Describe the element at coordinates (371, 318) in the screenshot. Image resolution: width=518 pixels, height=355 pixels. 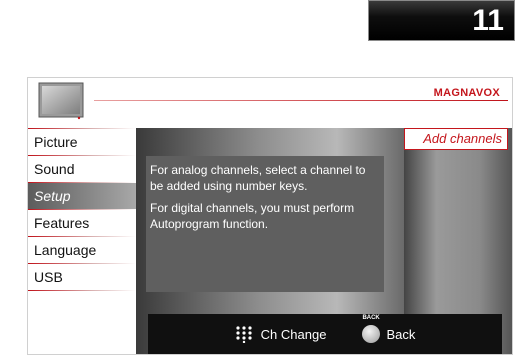
I see `back-caption: BACK` at that location.